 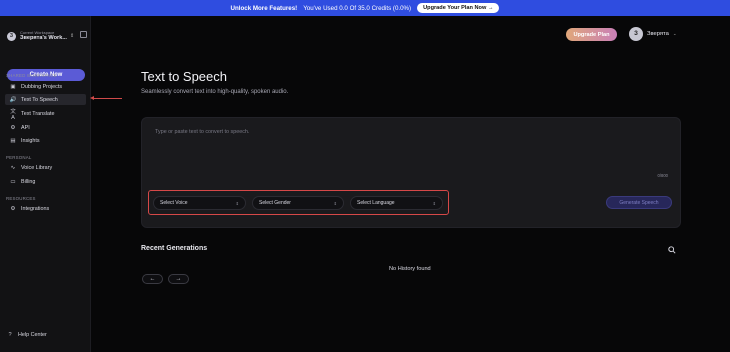 I want to click on sidebar-item-text-translate: 文A Text Translate, so click(x=45, y=114).